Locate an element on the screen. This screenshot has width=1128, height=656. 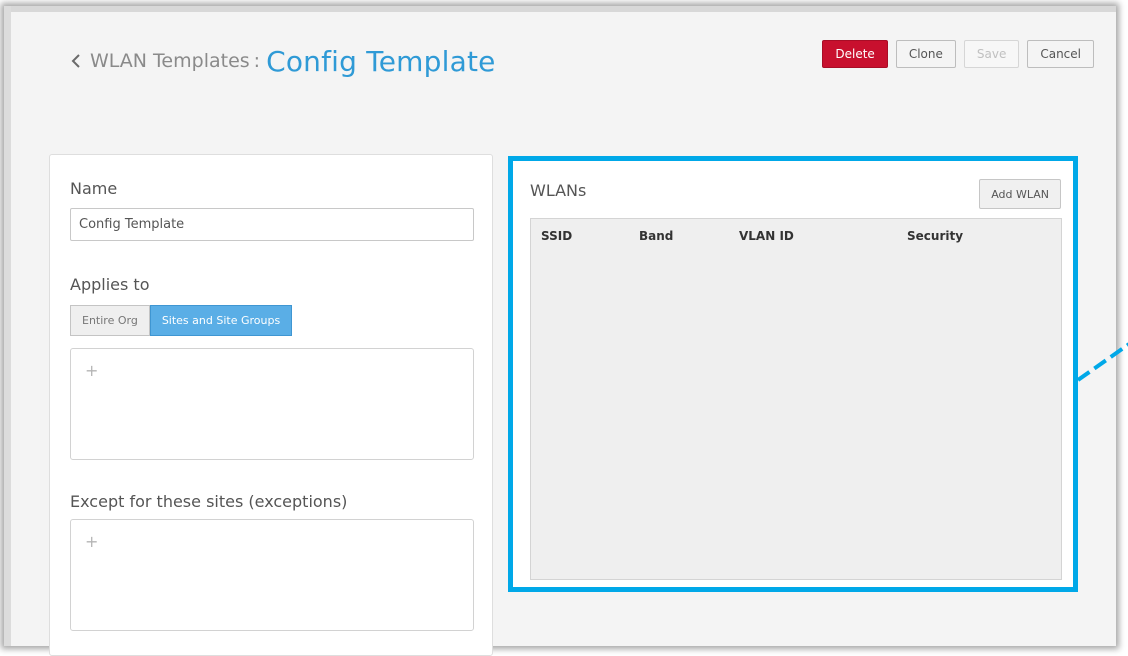
toggle-sites-and-site-groups: Sites and Site Groups is located at coordinates (221, 320).